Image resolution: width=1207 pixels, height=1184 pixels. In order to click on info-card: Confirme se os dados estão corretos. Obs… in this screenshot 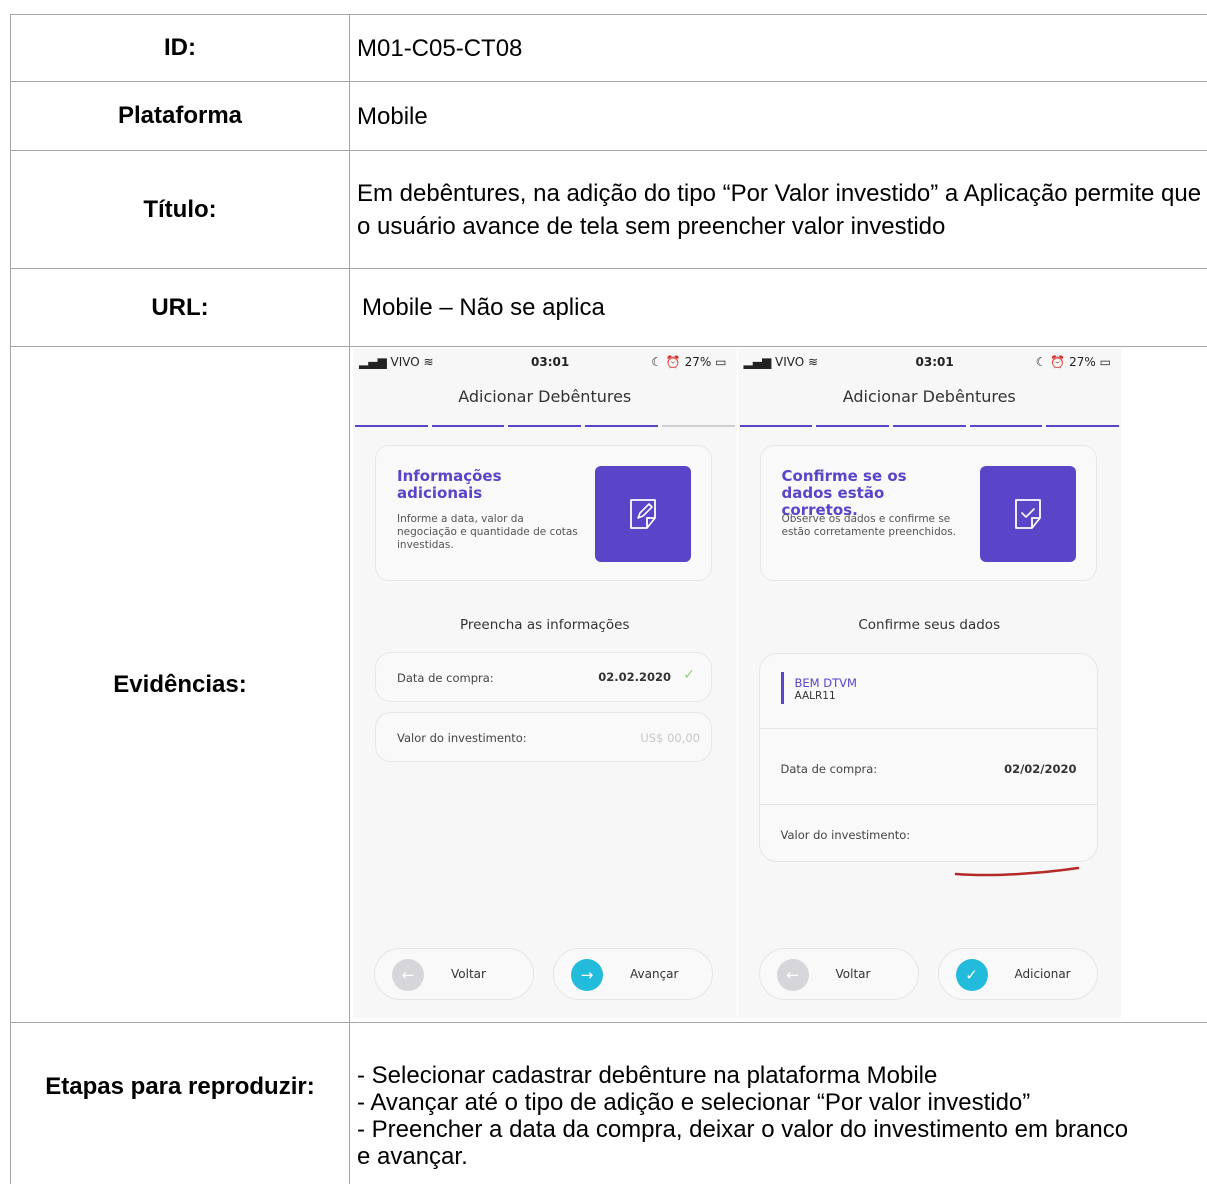, I will do `click(928, 513)`.